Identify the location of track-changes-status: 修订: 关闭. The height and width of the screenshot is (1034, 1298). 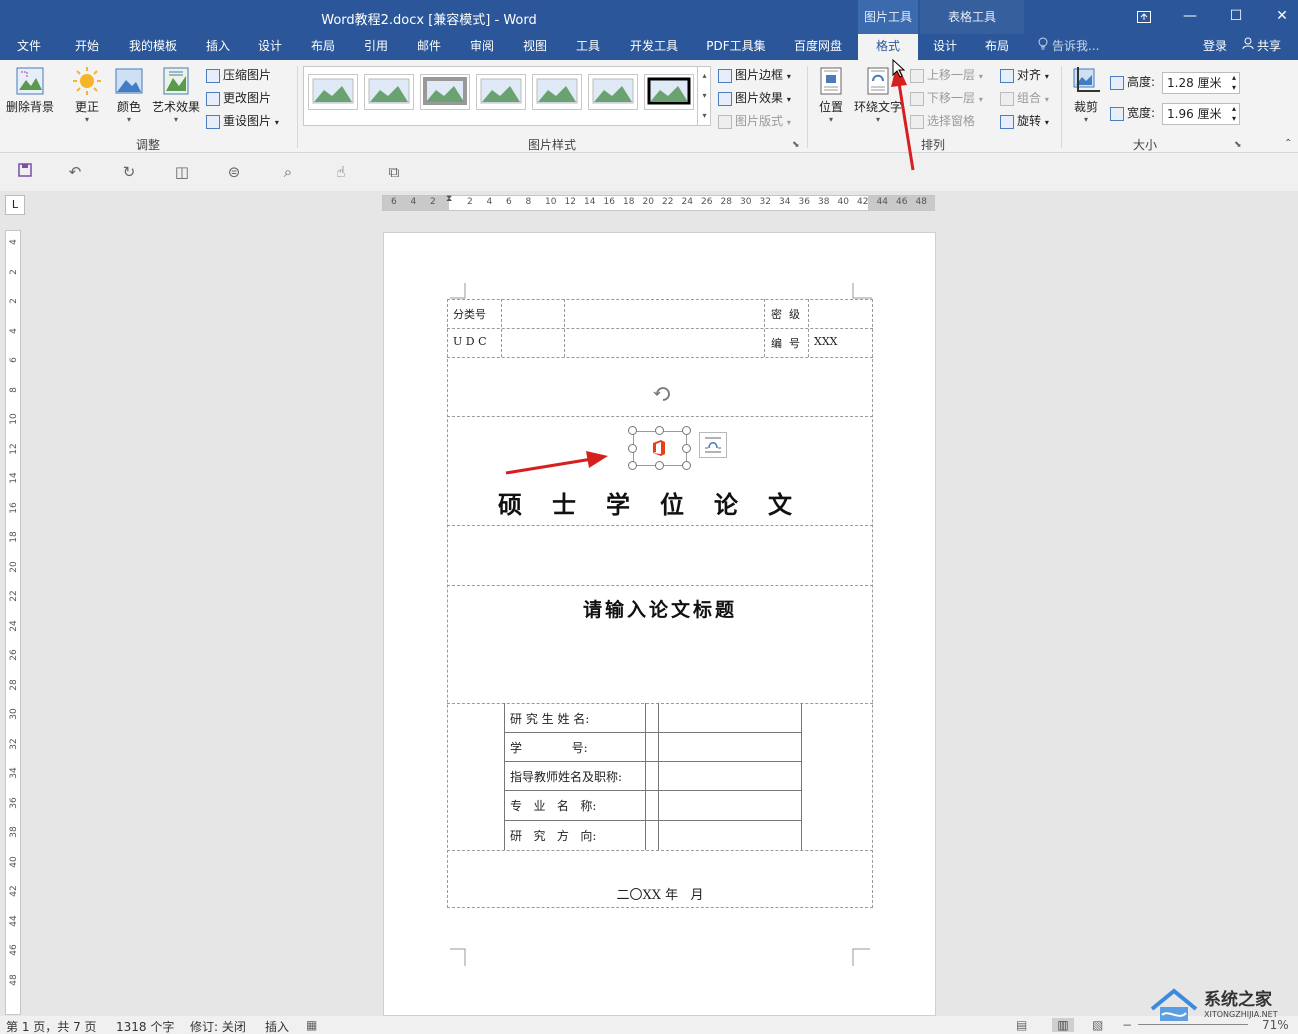
(218, 1026).